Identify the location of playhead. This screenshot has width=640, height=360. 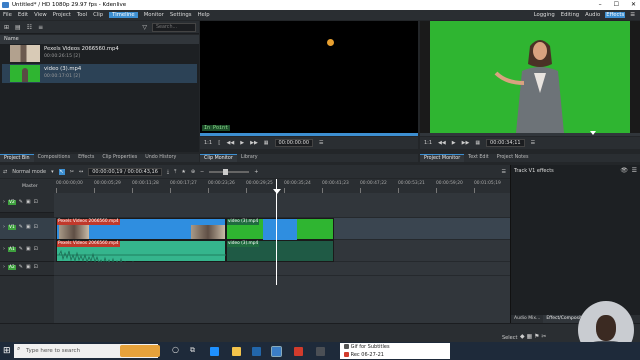
(276, 232).